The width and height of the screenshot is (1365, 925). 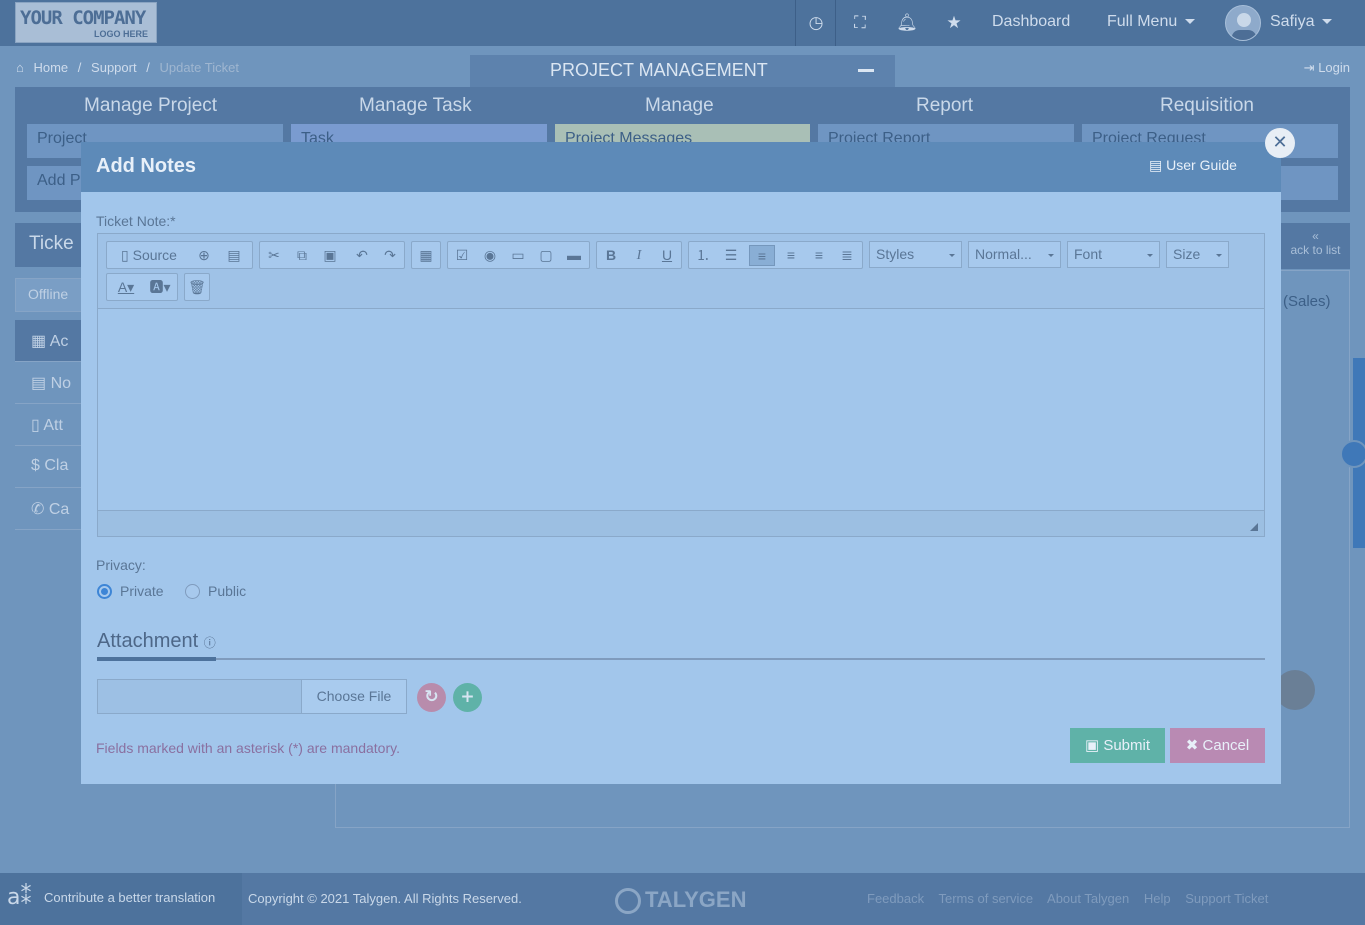 What do you see at coordinates (1031, 22) in the screenshot?
I see `dashboard-link: Dashboard` at bounding box center [1031, 22].